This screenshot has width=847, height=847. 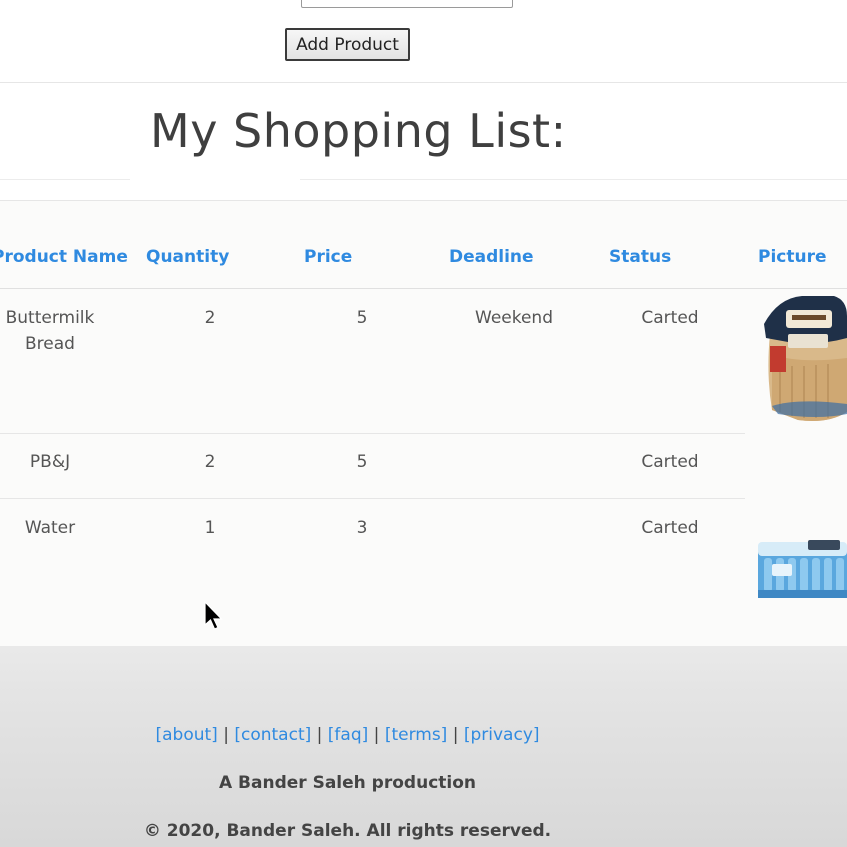 What do you see at coordinates (272, 735) in the screenshot?
I see `footer-link-contact: [contact]` at bounding box center [272, 735].